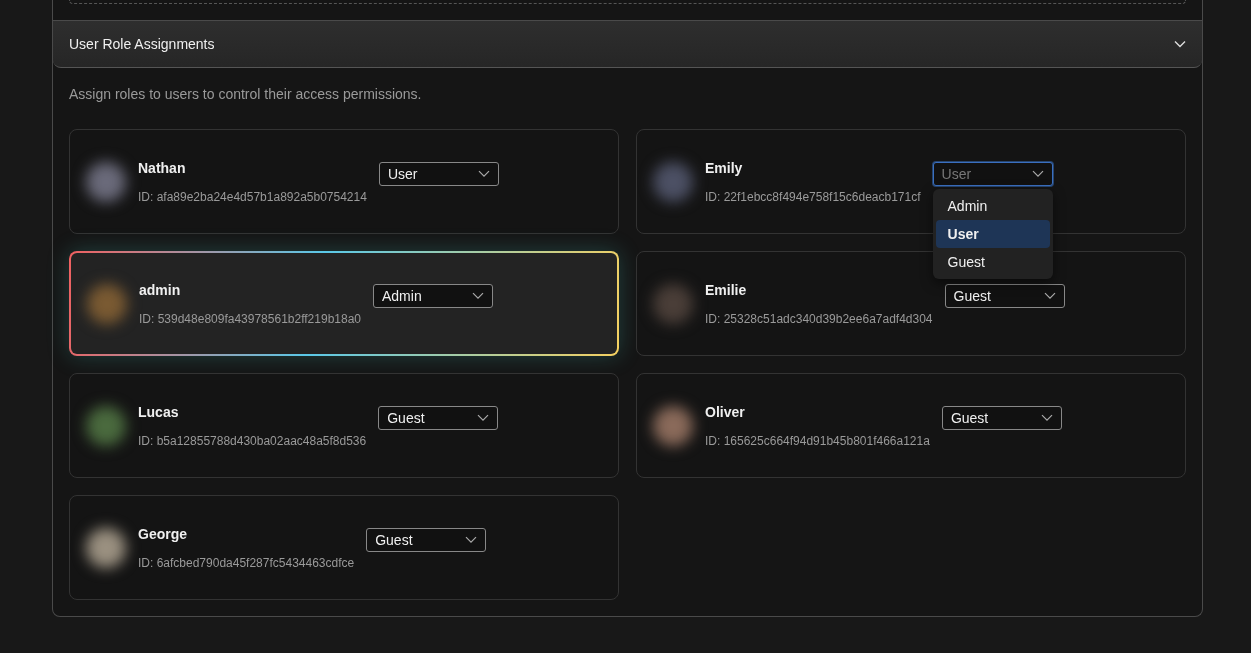 The width and height of the screenshot is (1251, 653). I want to click on user-name: Emily, so click(724, 167).